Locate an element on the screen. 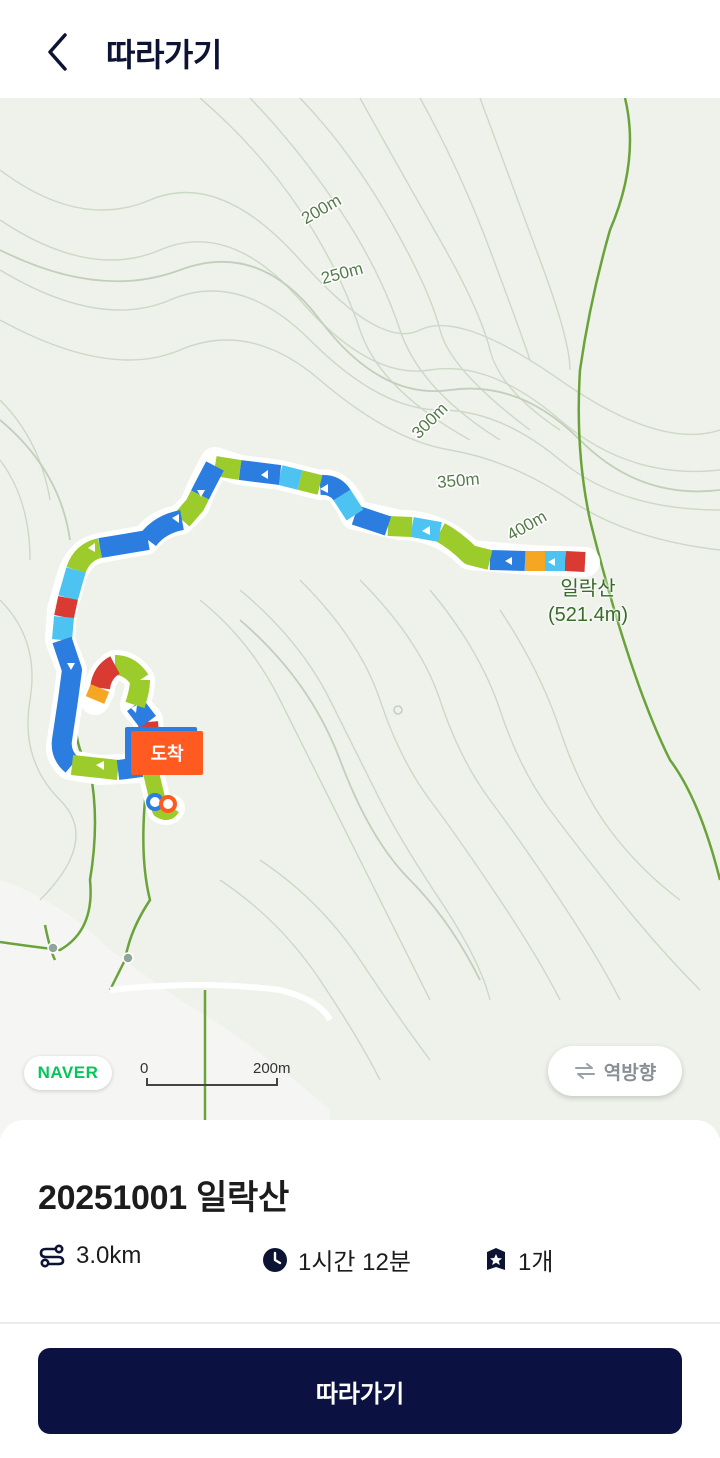 Image resolution: width=720 pixels, height=1458 pixels. trail-stats: 3.0km 1시간 12분 1개 is located at coordinates (358, 1260).